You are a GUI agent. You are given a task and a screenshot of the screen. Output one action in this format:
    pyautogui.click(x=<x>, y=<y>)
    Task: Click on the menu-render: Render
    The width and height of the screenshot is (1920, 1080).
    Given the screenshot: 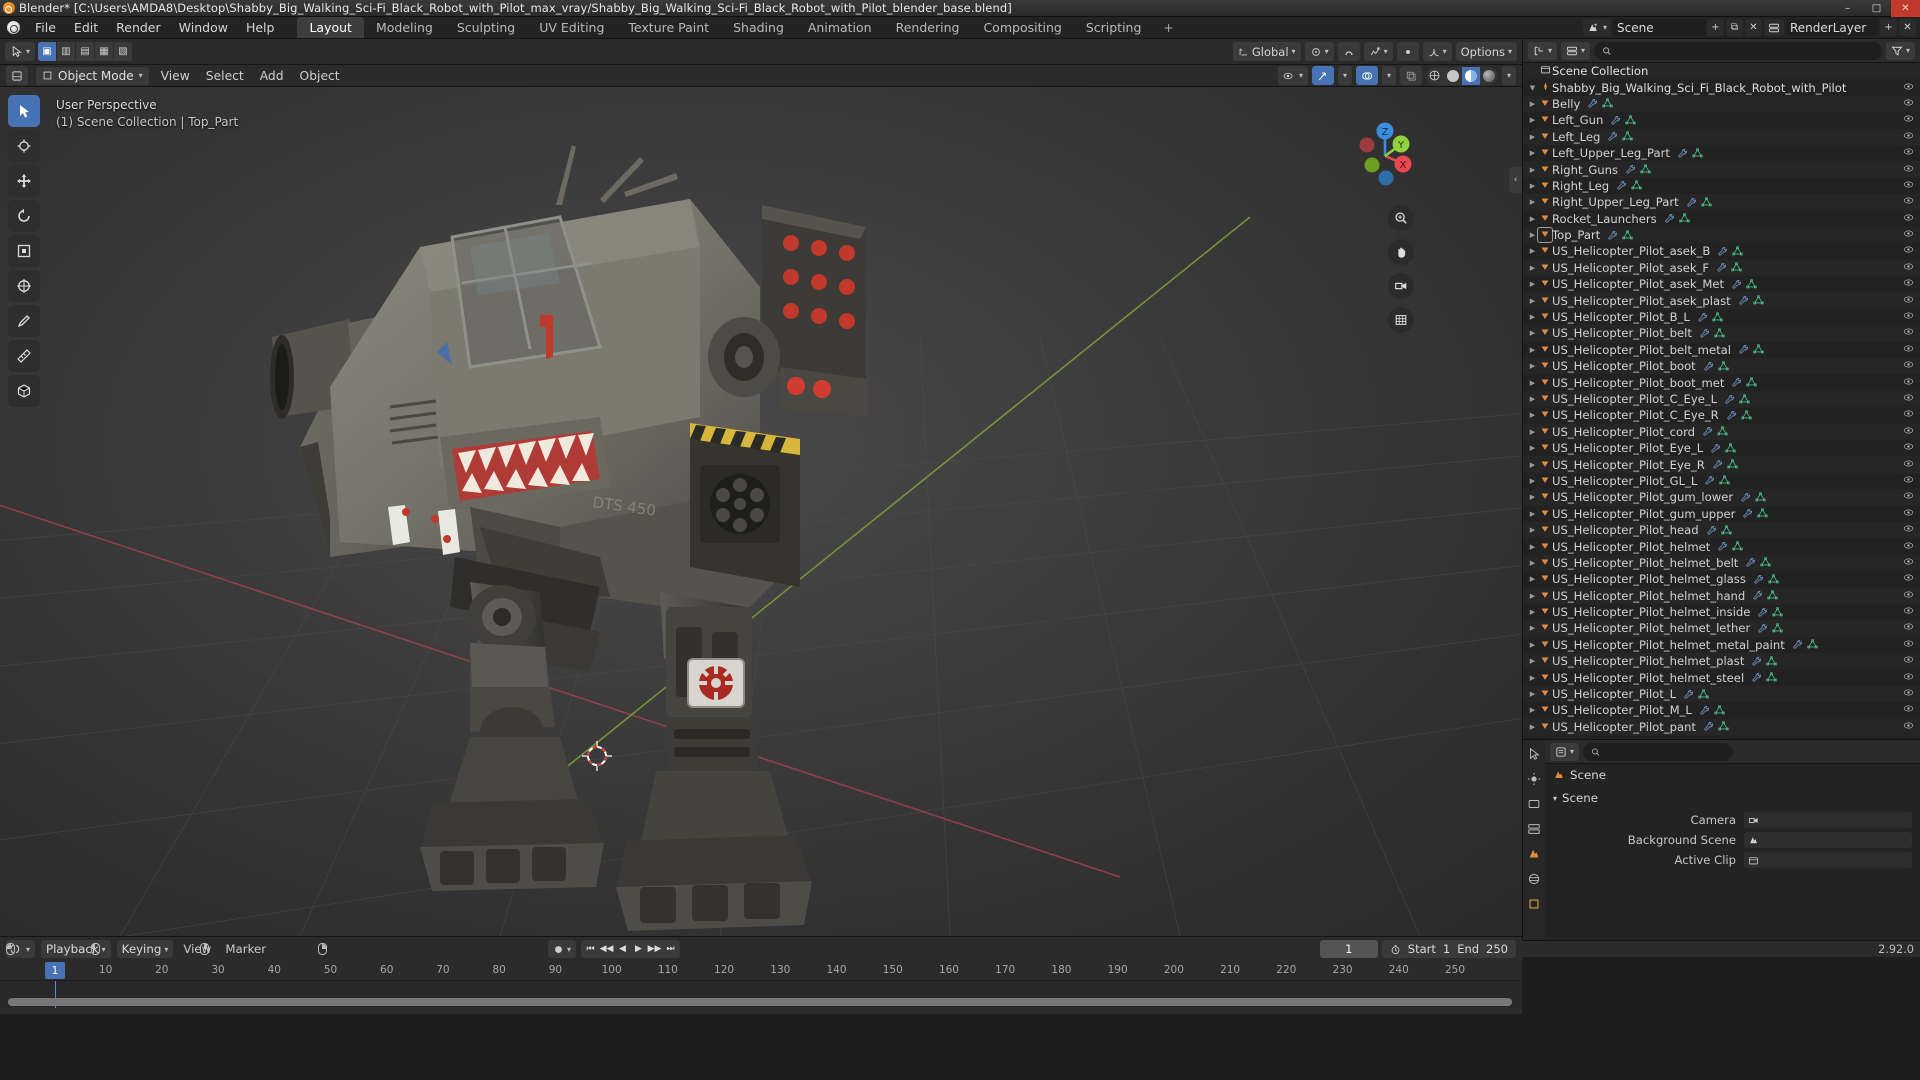 What is the action you would take?
    pyautogui.click(x=138, y=28)
    